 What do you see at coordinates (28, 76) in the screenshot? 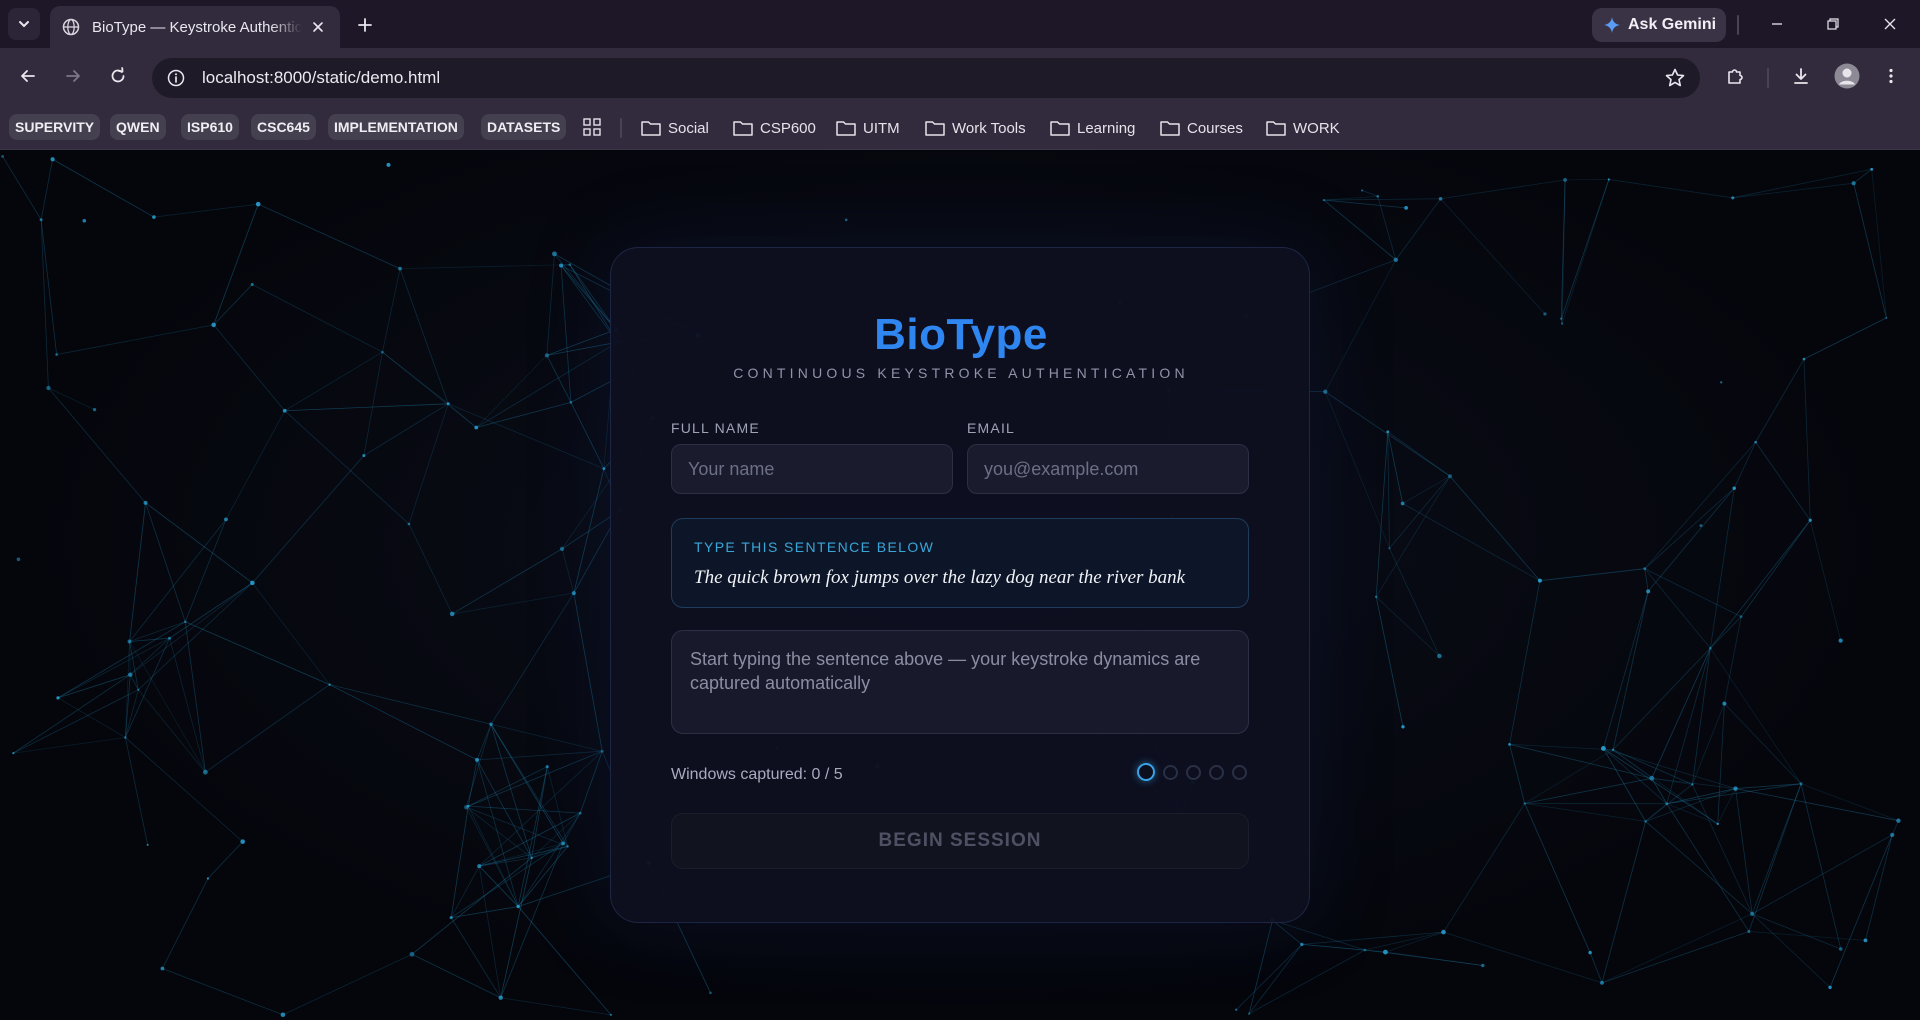
I see `back-button` at bounding box center [28, 76].